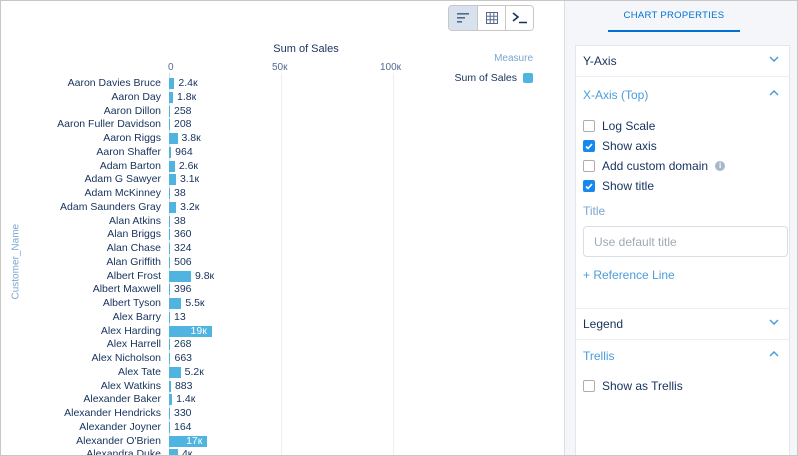  Describe the element at coordinates (282, 153) in the screenshot. I see `bar-row: Aaron Shaffer 964` at that location.